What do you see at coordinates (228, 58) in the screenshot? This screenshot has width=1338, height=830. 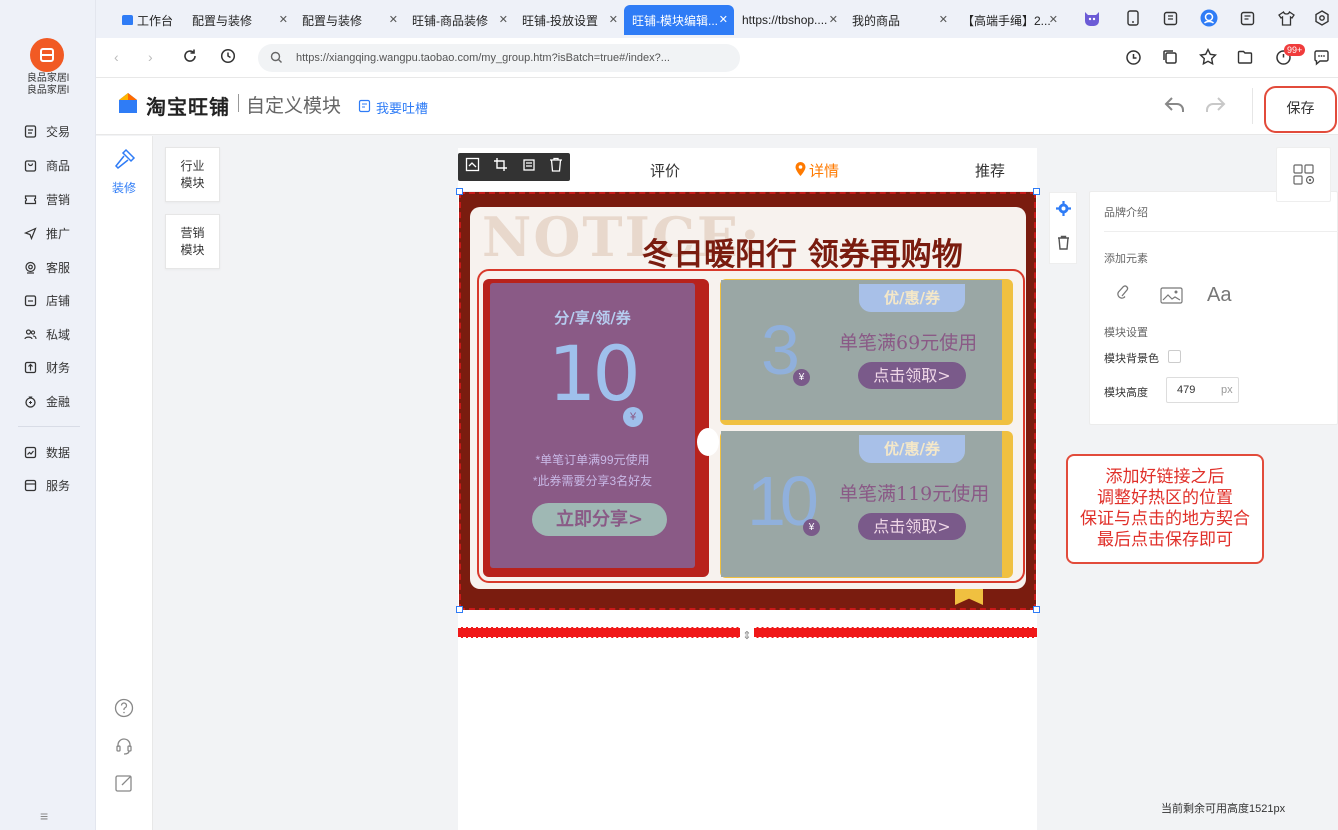 I see `history-icon` at bounding box center [228, 58].